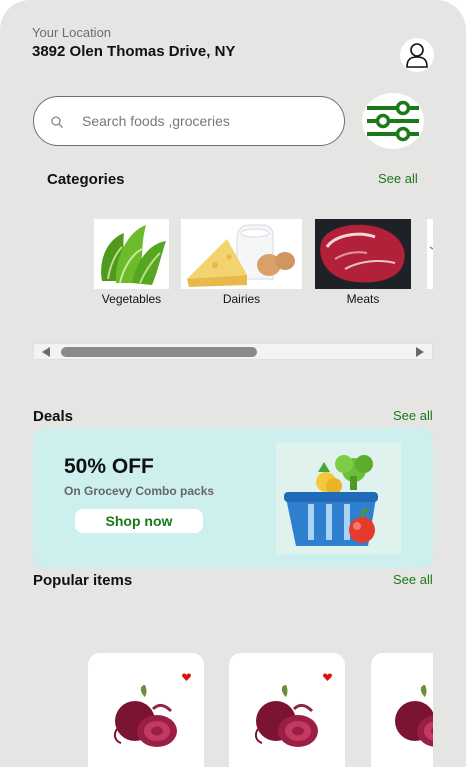 Image resolution: width=466 pixels, height=767 pixels. What do you see at coordinates (86, 179) in the screenshot?
I see `categories-title: Categories` at bounding box center [86, 179].